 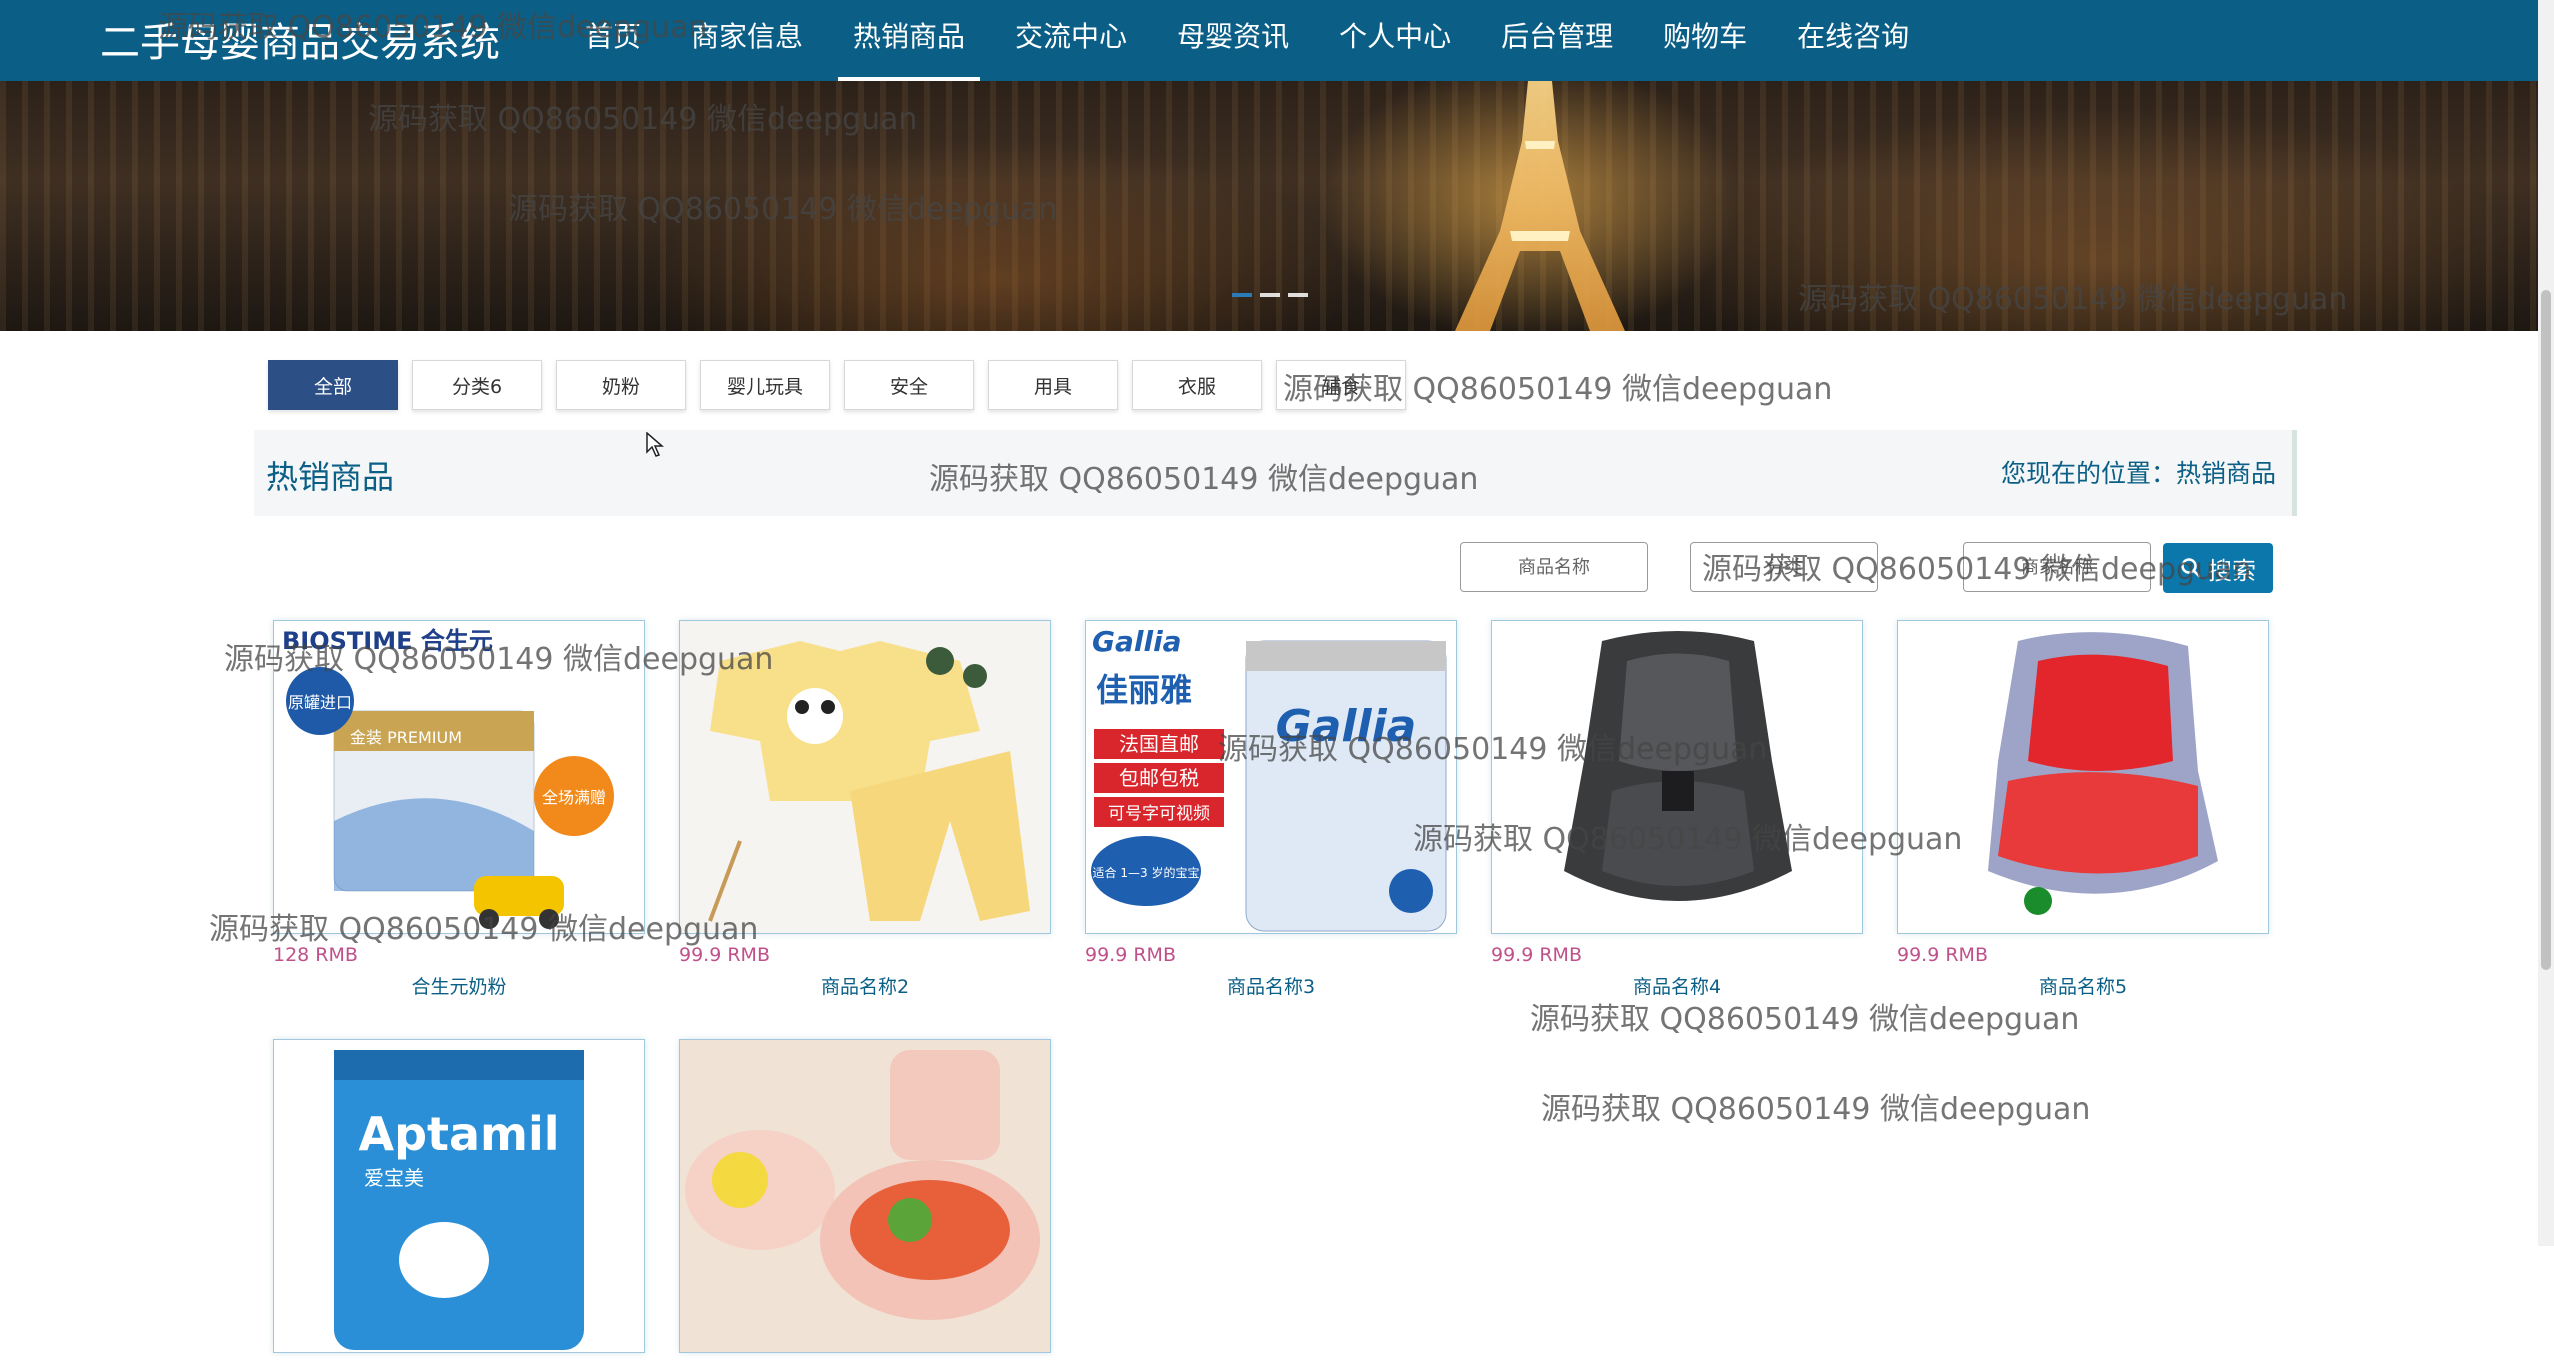 What do you see at coordinates (1395, 40) in the screenshot?
I see `menu-item-profile: 个人中心` at bounding box center [1395, 40].